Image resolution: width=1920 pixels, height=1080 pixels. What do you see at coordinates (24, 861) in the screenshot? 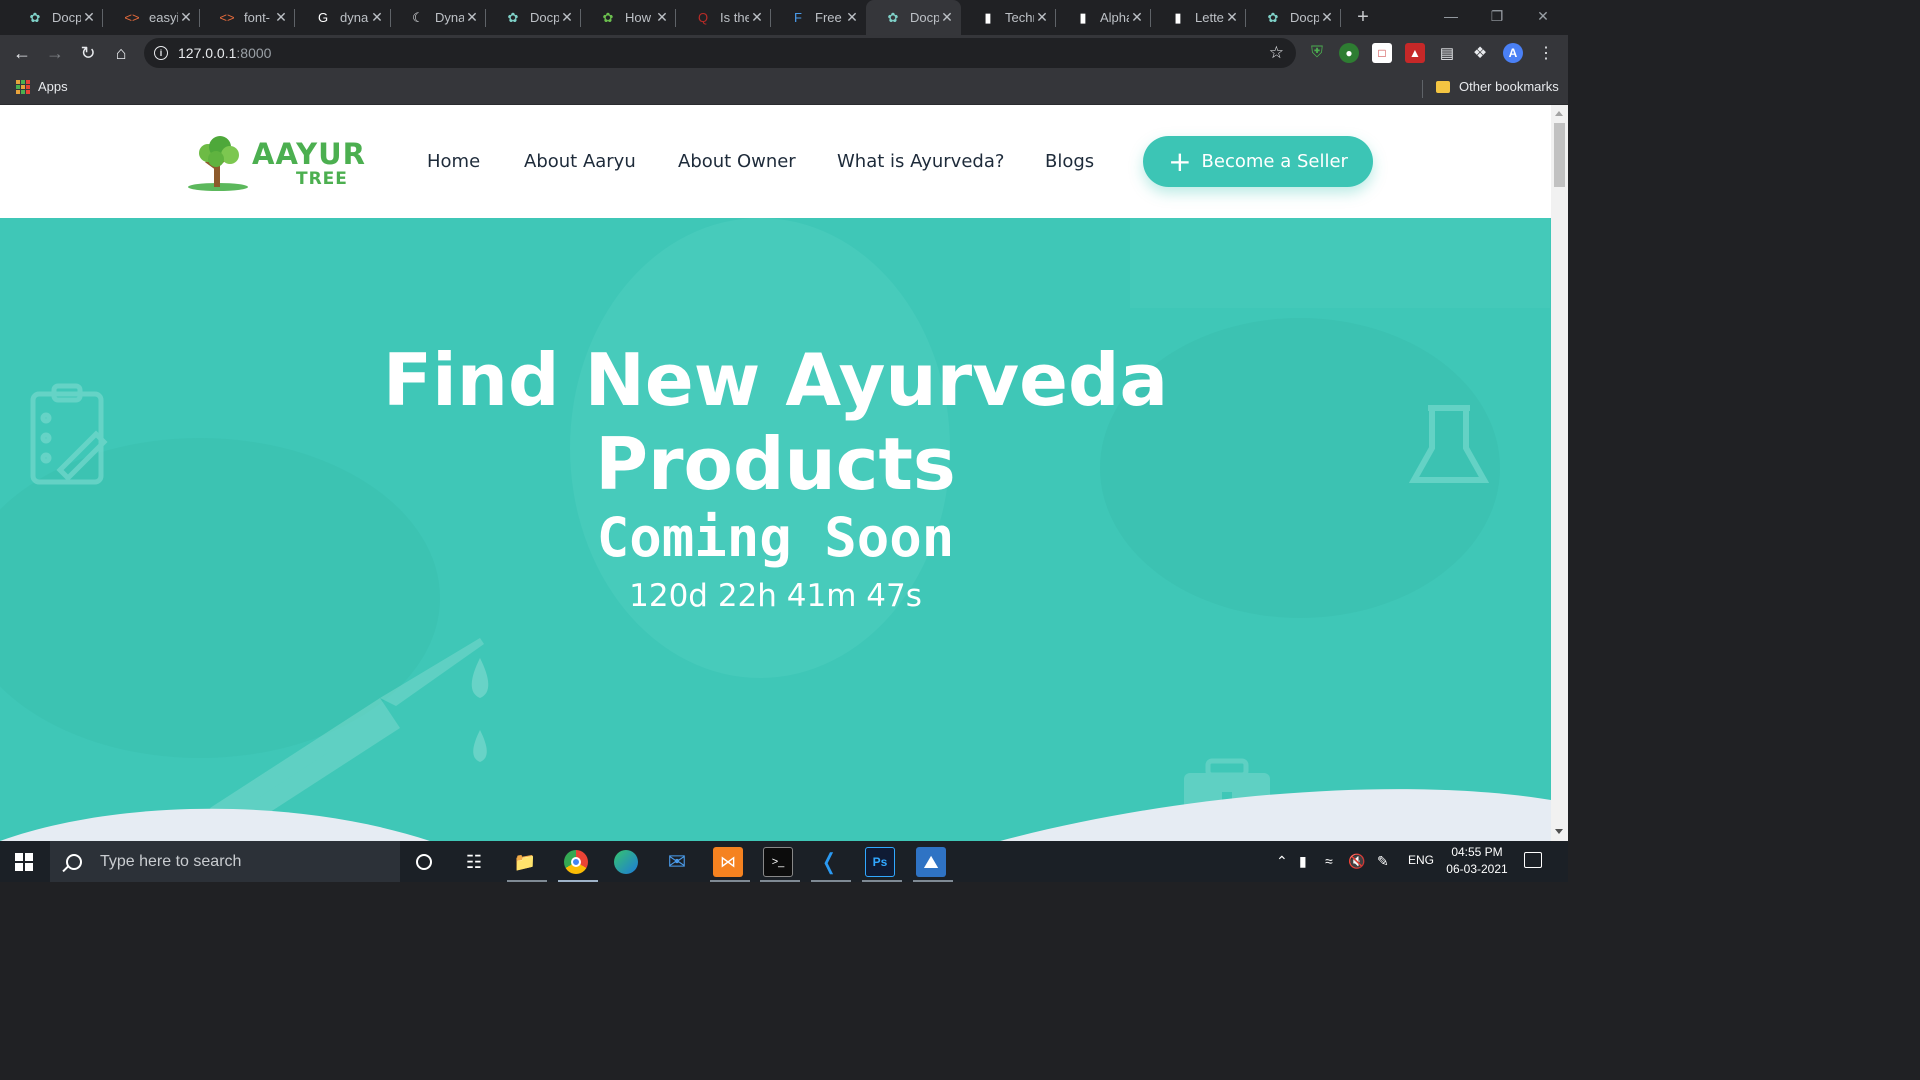
I see `start-button` at bounding box center [24, 861].